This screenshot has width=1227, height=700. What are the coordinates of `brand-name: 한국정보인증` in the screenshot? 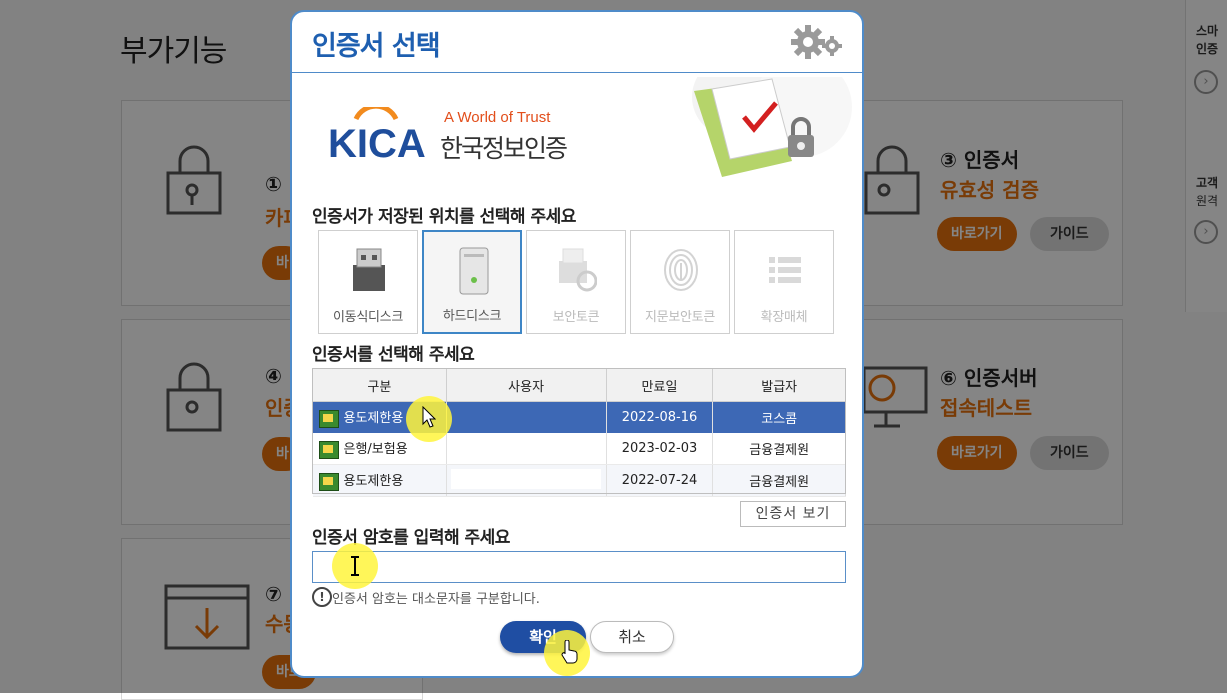 It's located at (504, 149).